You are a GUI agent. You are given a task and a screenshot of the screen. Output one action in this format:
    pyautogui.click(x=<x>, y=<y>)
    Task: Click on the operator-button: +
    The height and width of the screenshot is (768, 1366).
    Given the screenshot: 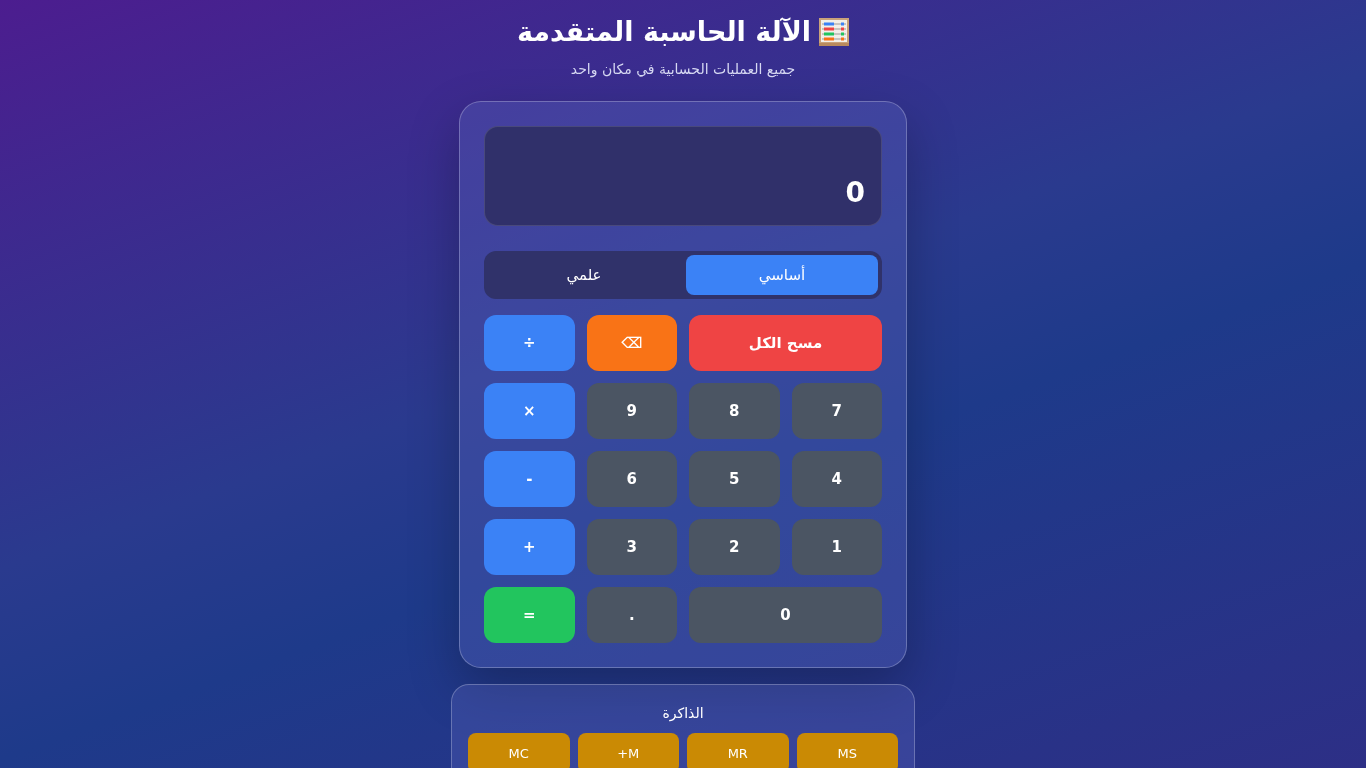 What is the action you would take?
    pyautogui.click(x=529, y=547)
    